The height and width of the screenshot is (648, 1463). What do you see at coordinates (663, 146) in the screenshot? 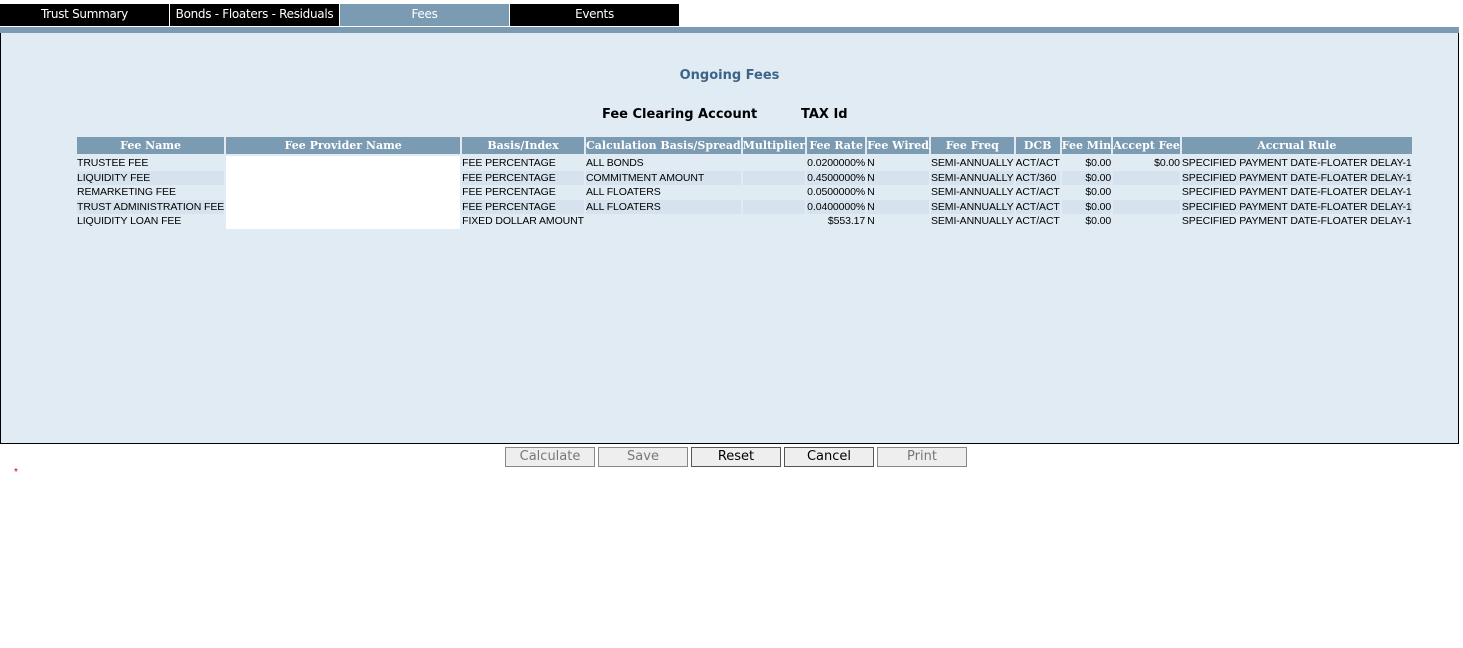
I see `col-header-calculation-basis: Calculation Basis/Spread` at bounding box center [663, 146].